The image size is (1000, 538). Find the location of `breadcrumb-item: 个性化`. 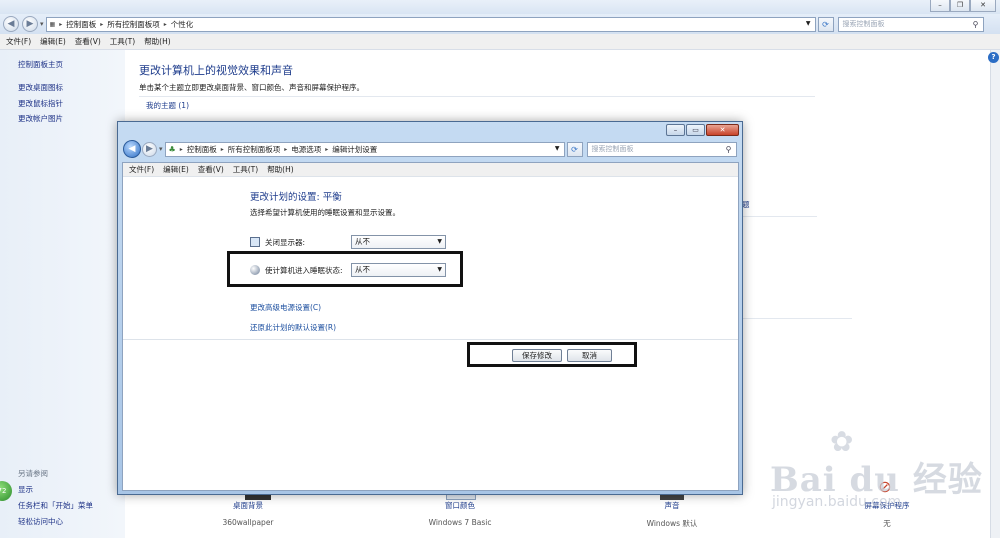

breadcrumb-item: 个性化 is located at coordinates (182, 24).